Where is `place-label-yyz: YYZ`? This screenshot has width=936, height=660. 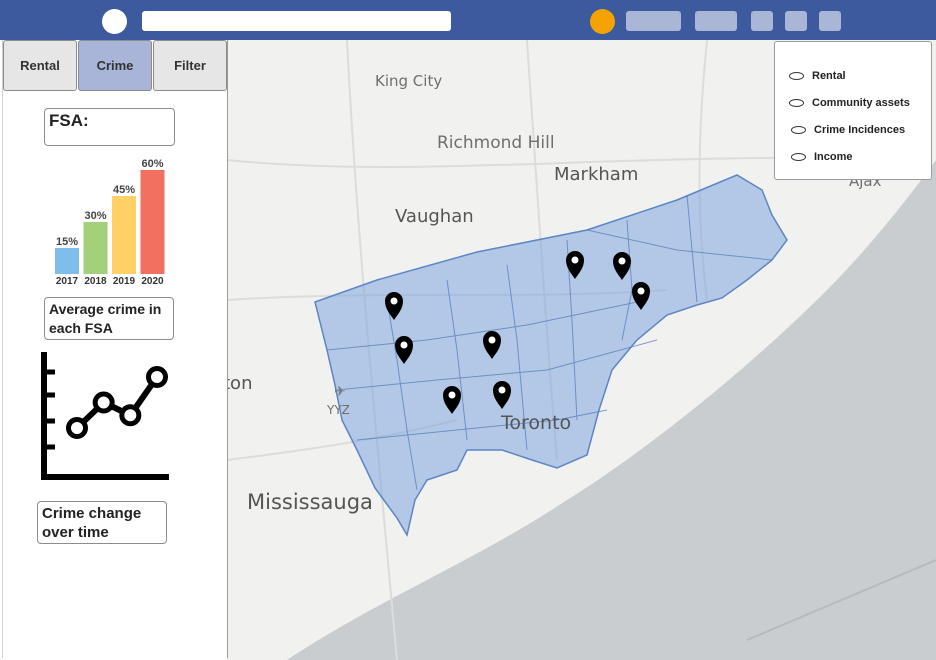
place-label-yyz: YYZ is located at coordinates (338, 410).